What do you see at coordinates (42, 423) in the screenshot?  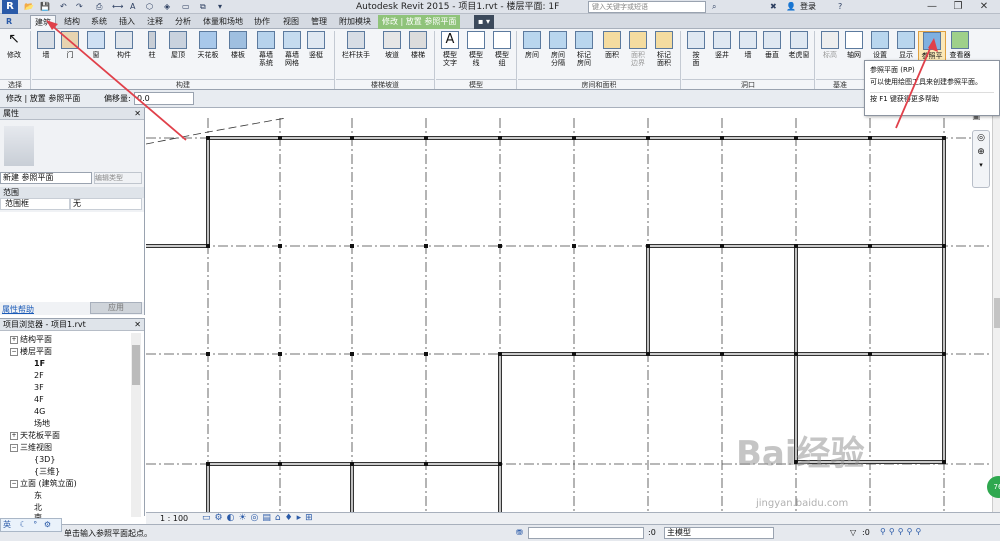 I see `tree-plan-site: 场地` at bounding box center [42, 423].